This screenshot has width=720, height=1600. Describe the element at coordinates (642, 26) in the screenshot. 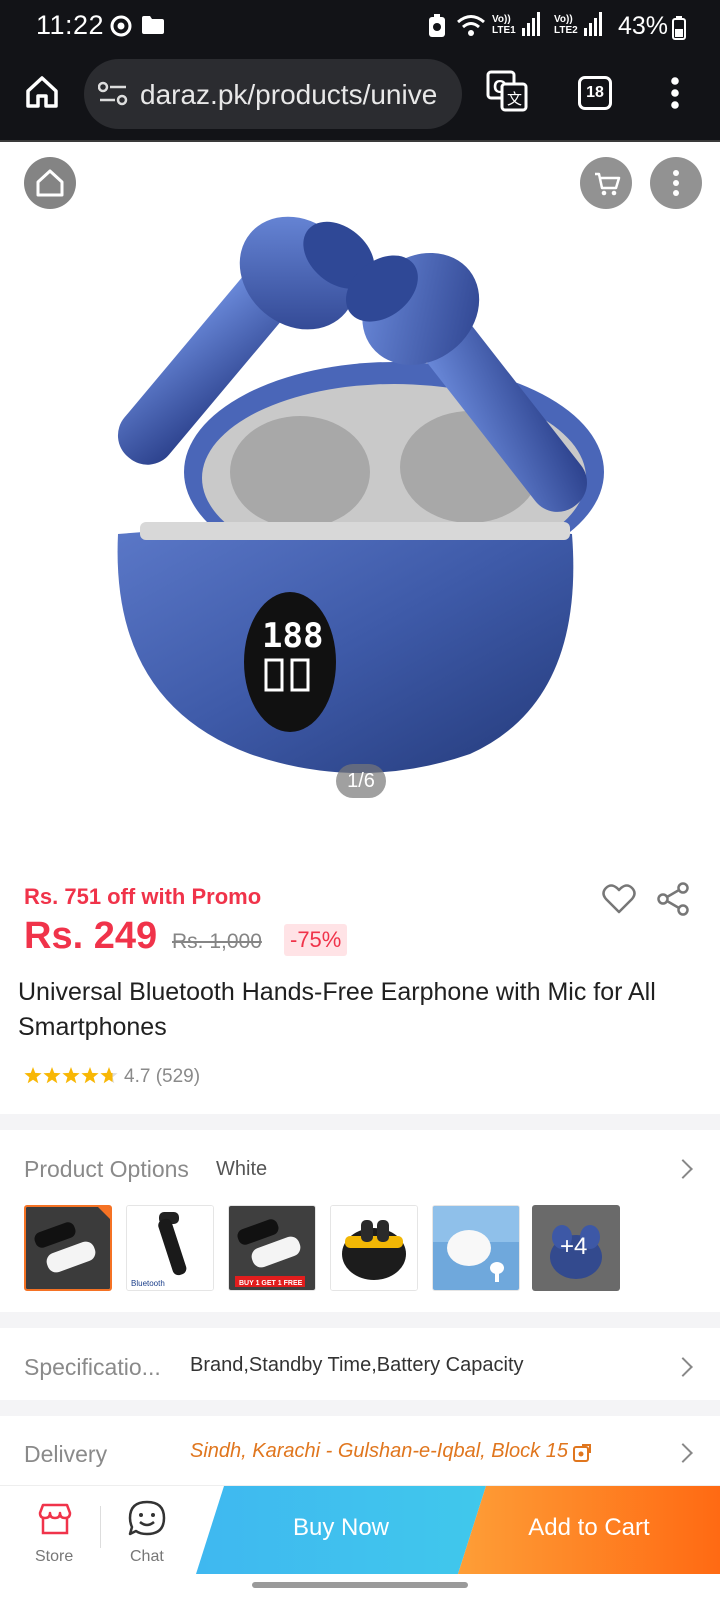

I see `battery-percent: 43%` at that location.